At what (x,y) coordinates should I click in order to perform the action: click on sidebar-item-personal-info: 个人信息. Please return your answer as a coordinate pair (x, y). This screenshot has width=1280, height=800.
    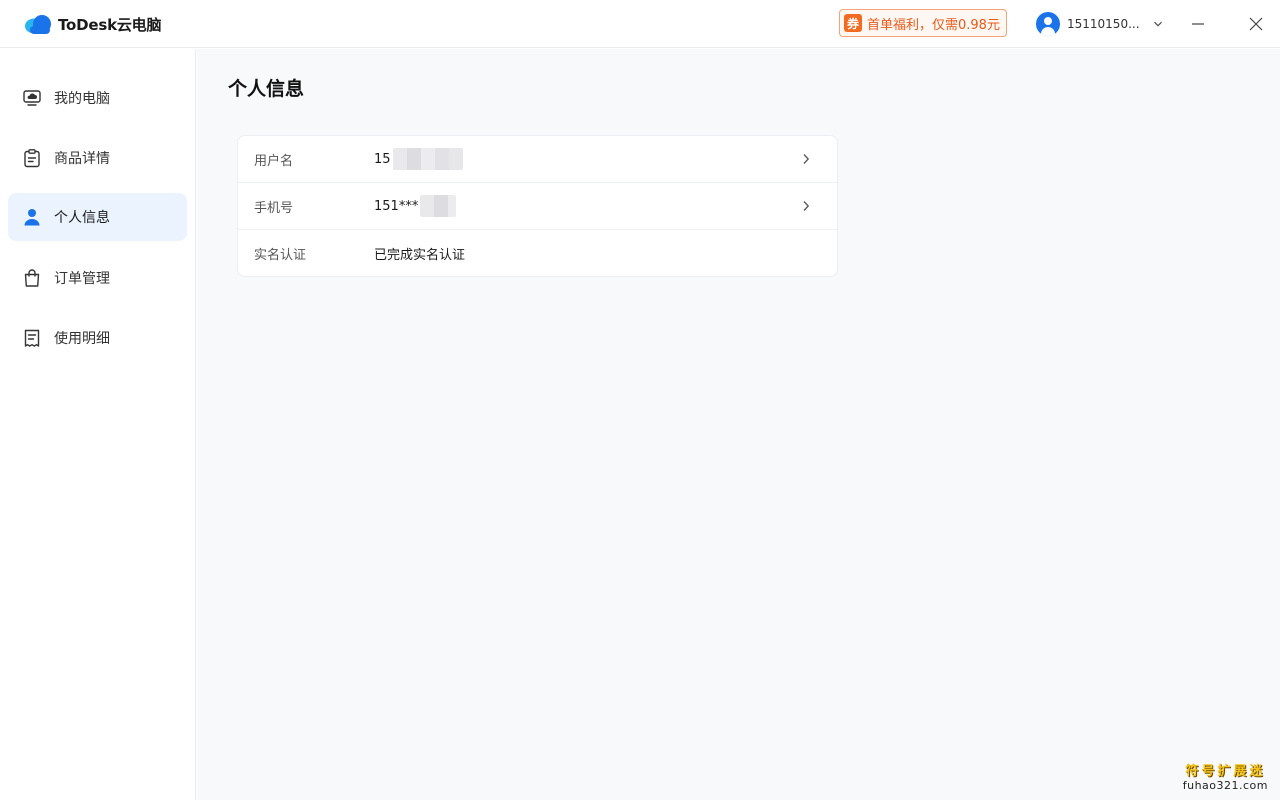
    Looking at the image, I should click on (97, 217).